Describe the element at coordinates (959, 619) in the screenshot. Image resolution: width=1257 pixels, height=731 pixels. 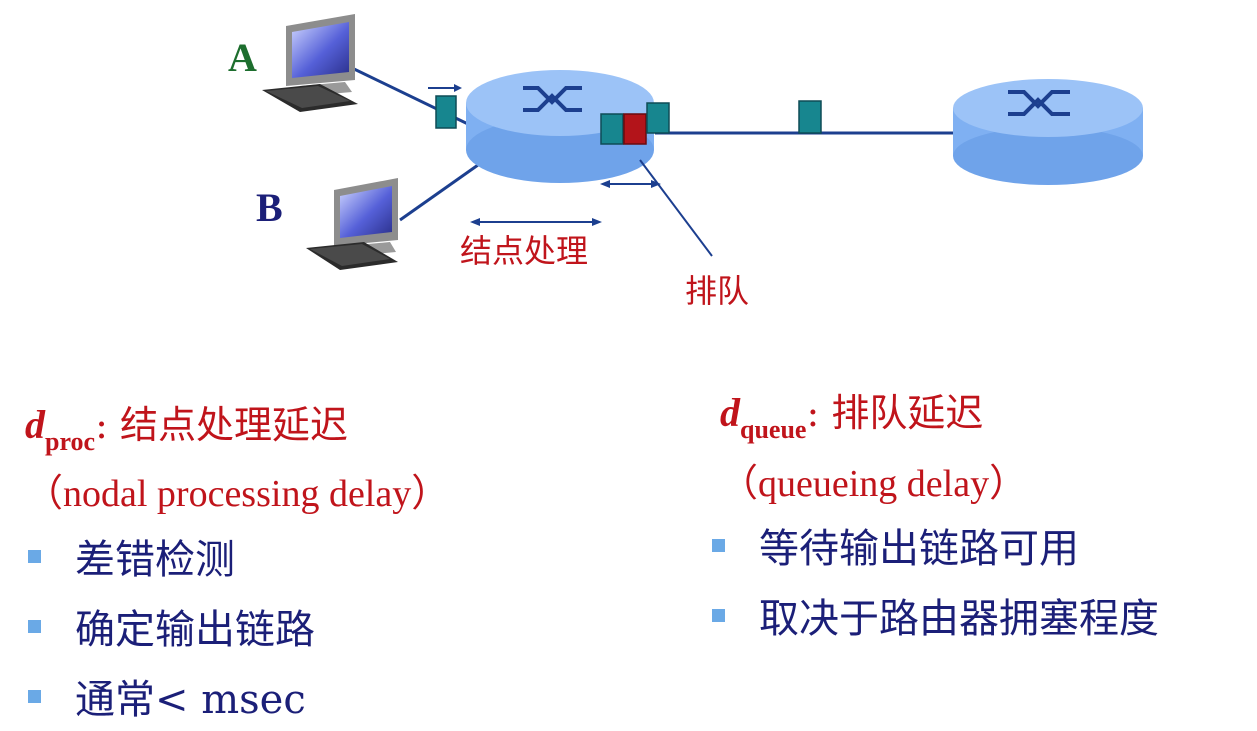
I see `bullet-text: 取决于路由器拥塞程度` at that location.